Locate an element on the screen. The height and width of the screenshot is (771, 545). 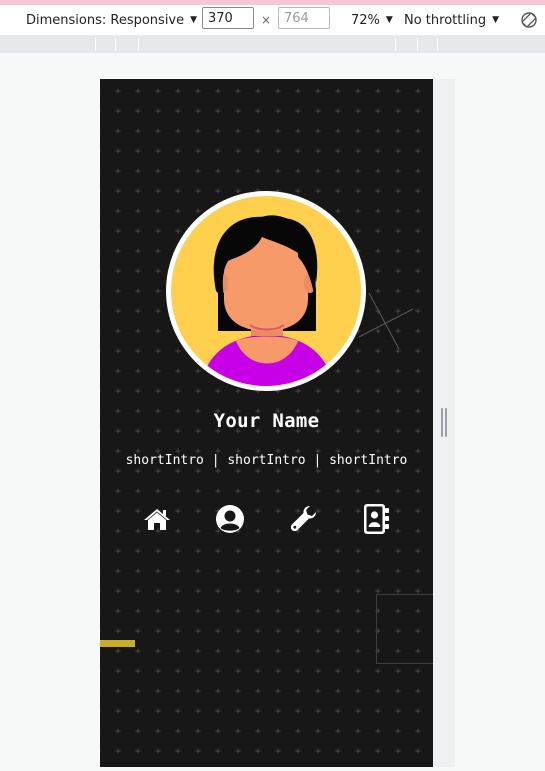
resize-handle is located at coordinates (444, 422).